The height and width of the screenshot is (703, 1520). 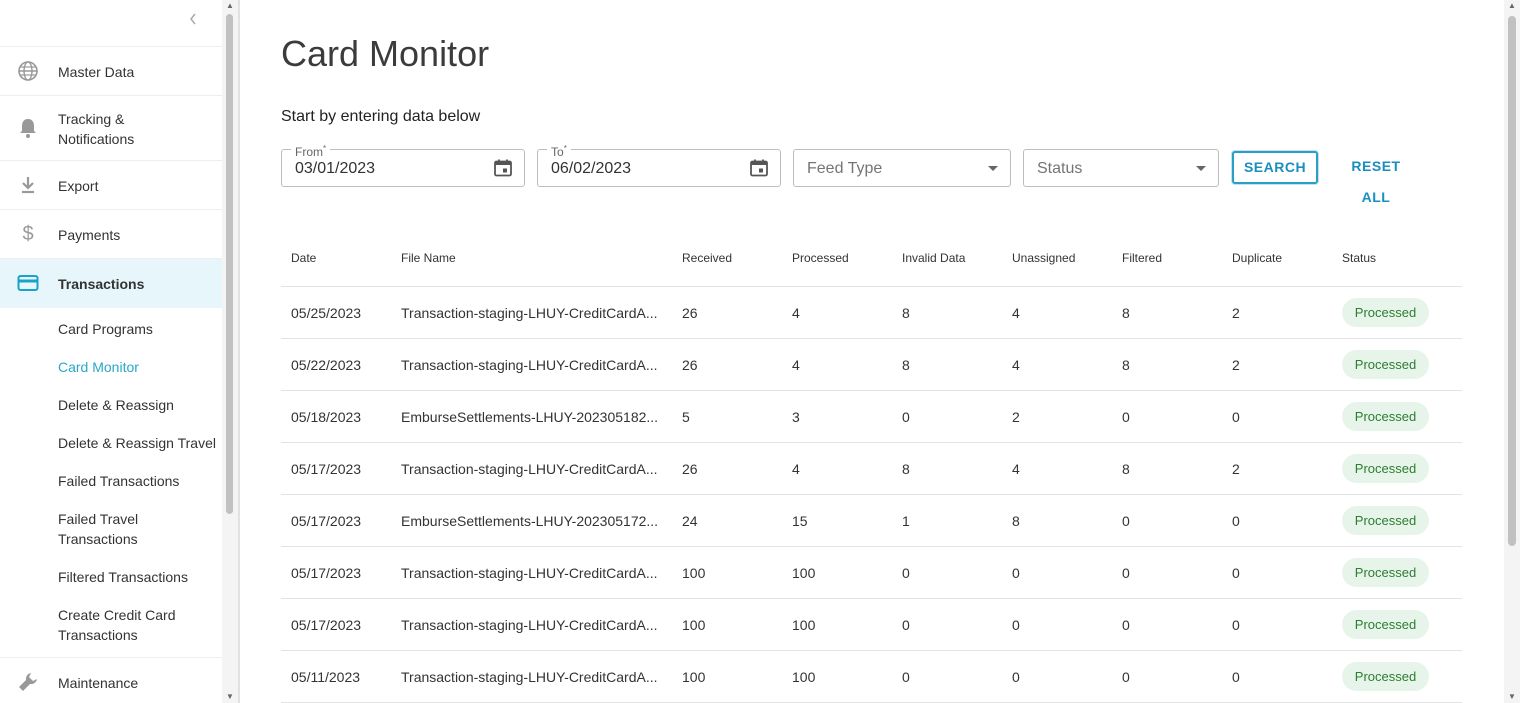 I want to click on from-date-field: From* 03/01/2023, so click(x=403, y=164).